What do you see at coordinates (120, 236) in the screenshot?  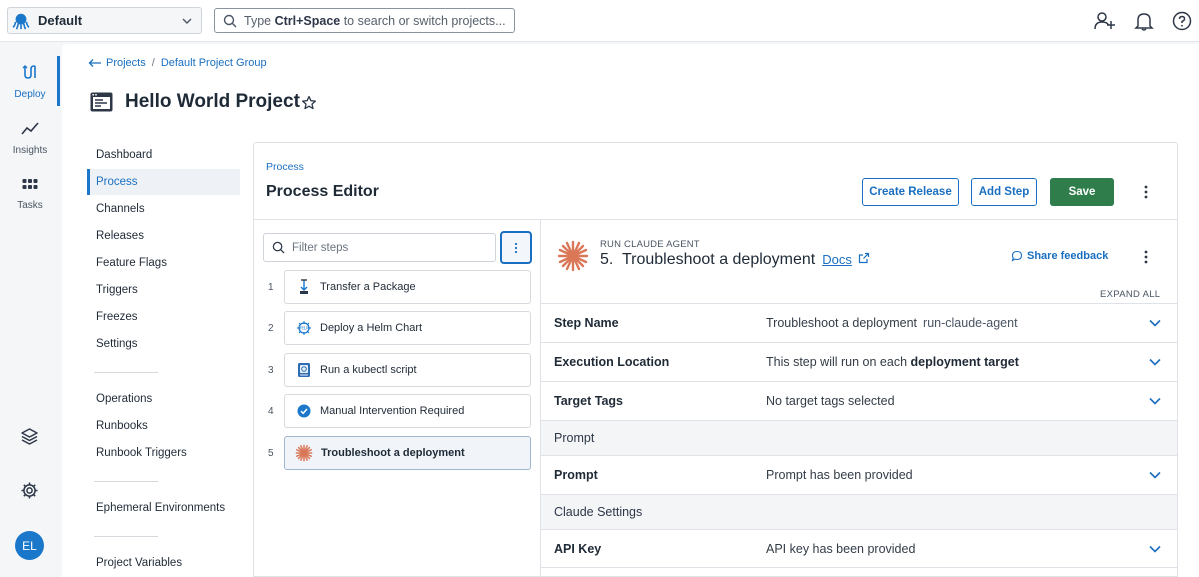 I see `nav-item-releases: Releases` at bounding box center [120, 236].